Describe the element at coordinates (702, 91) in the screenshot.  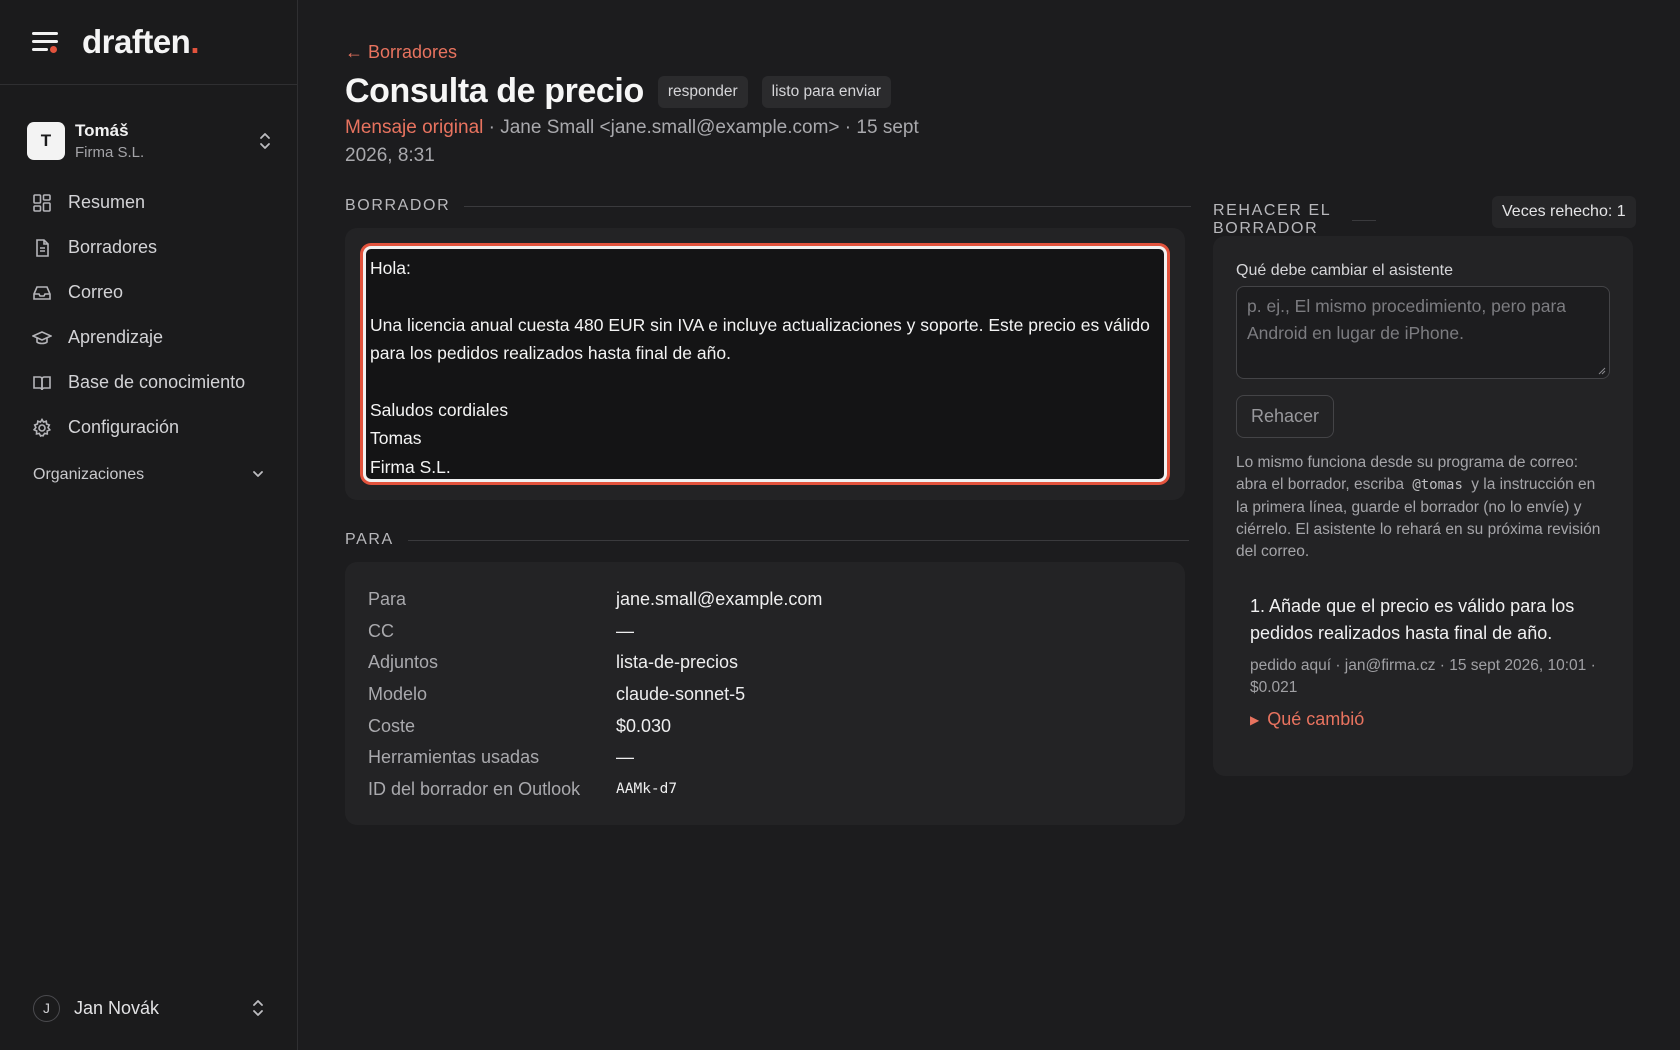
I see `tag-responder: responder` at that location.